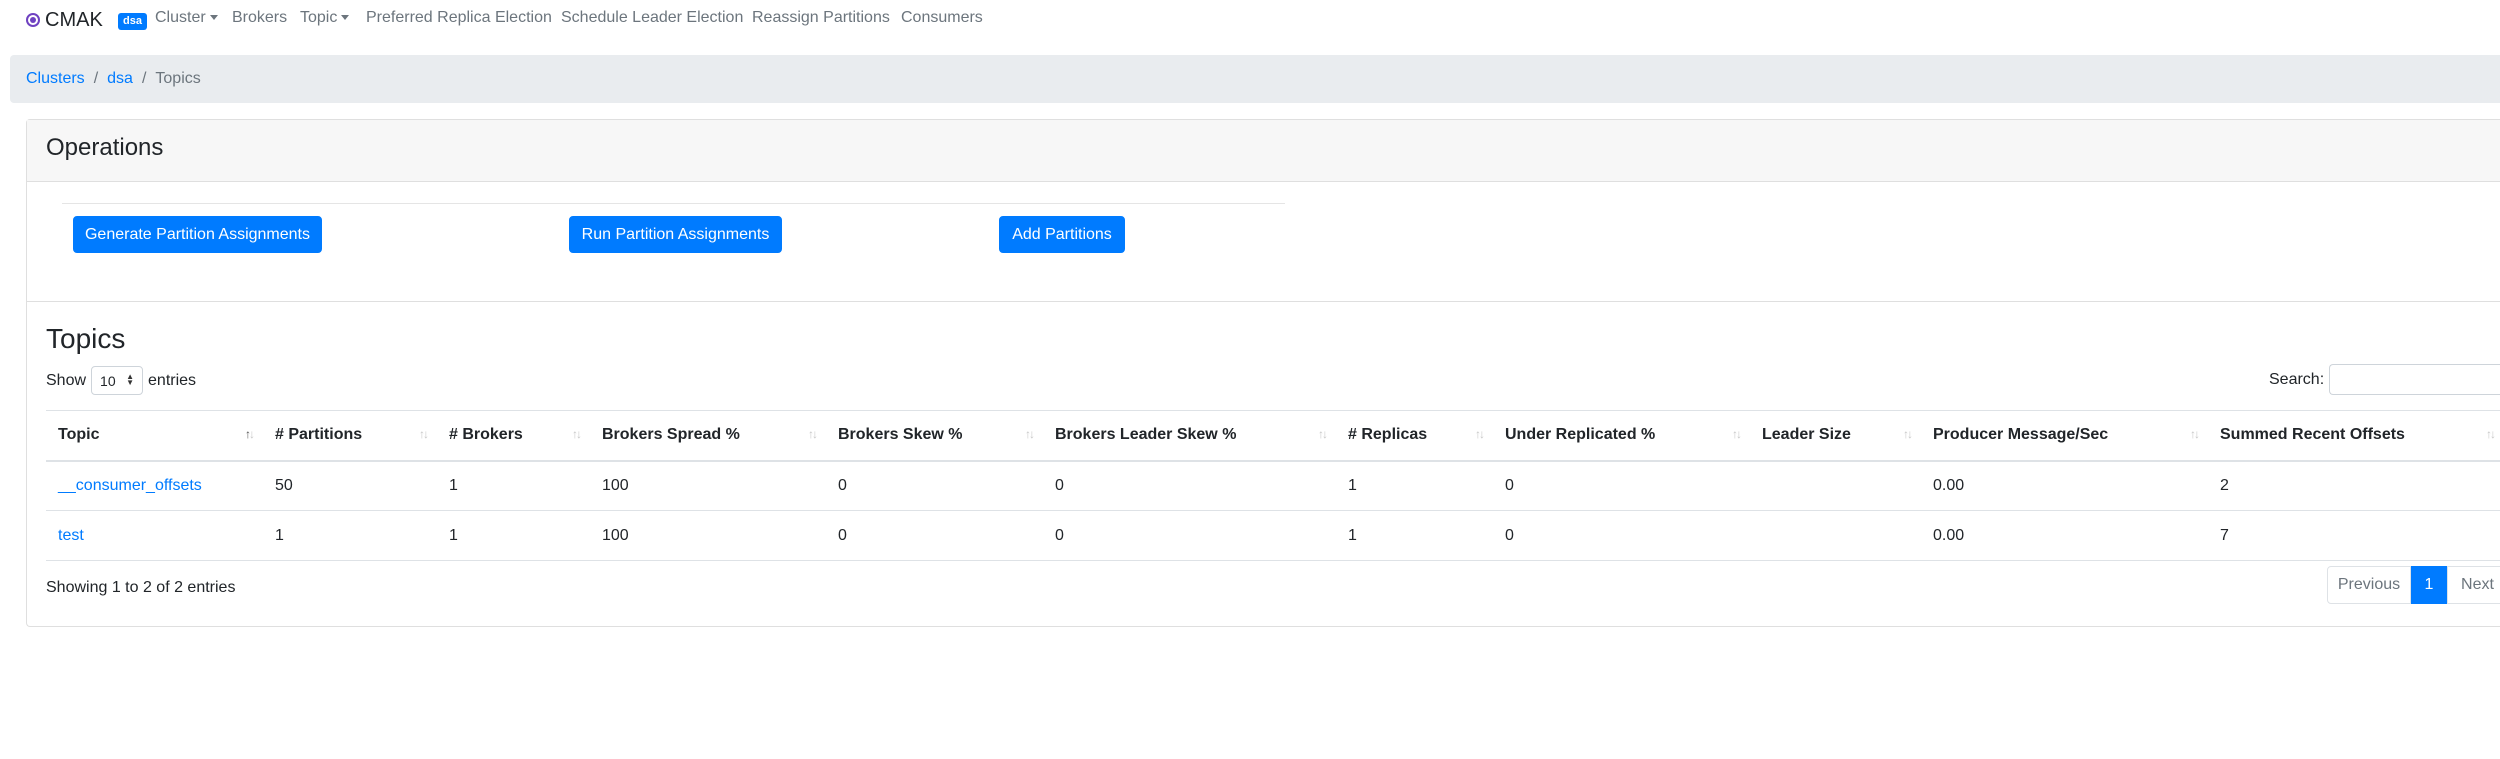 This screenshot has width=2500, height=759. I want to click on topics-title: Topics, so click(86, 338).